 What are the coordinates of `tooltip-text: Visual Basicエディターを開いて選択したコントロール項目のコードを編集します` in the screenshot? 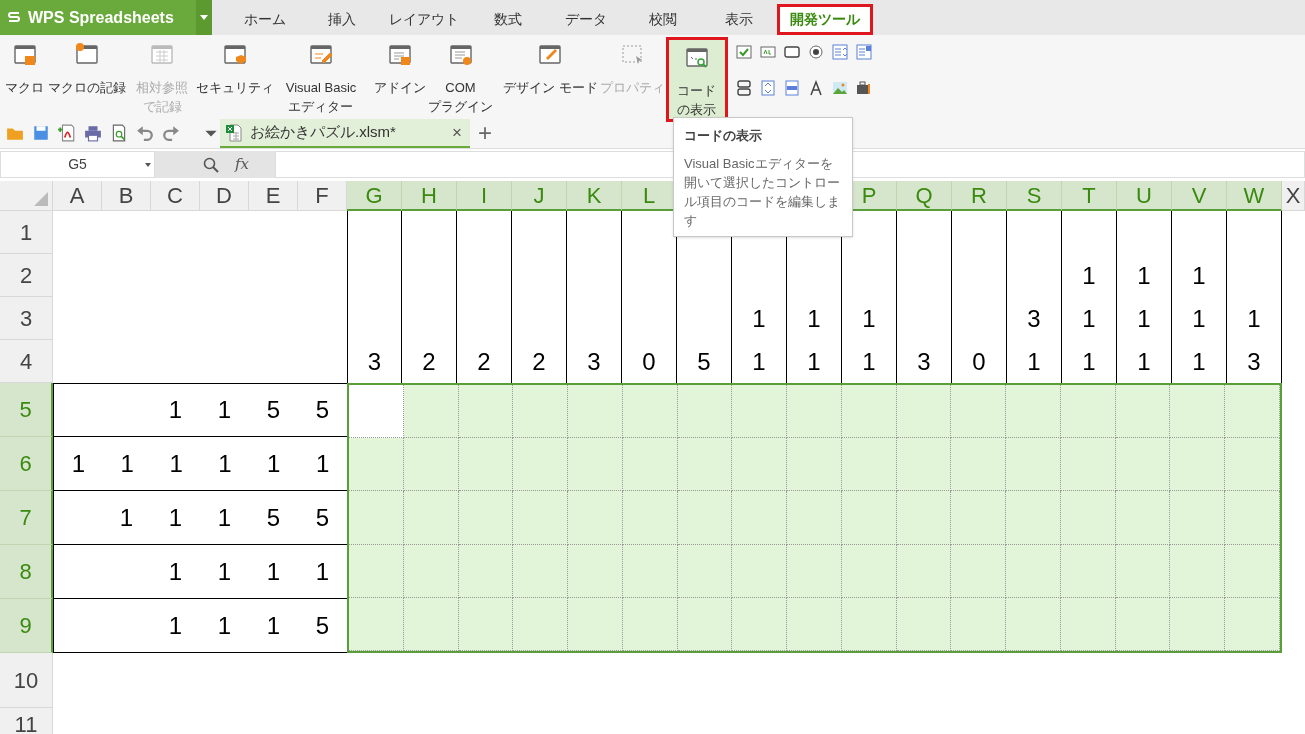 It's located at (762, 192).